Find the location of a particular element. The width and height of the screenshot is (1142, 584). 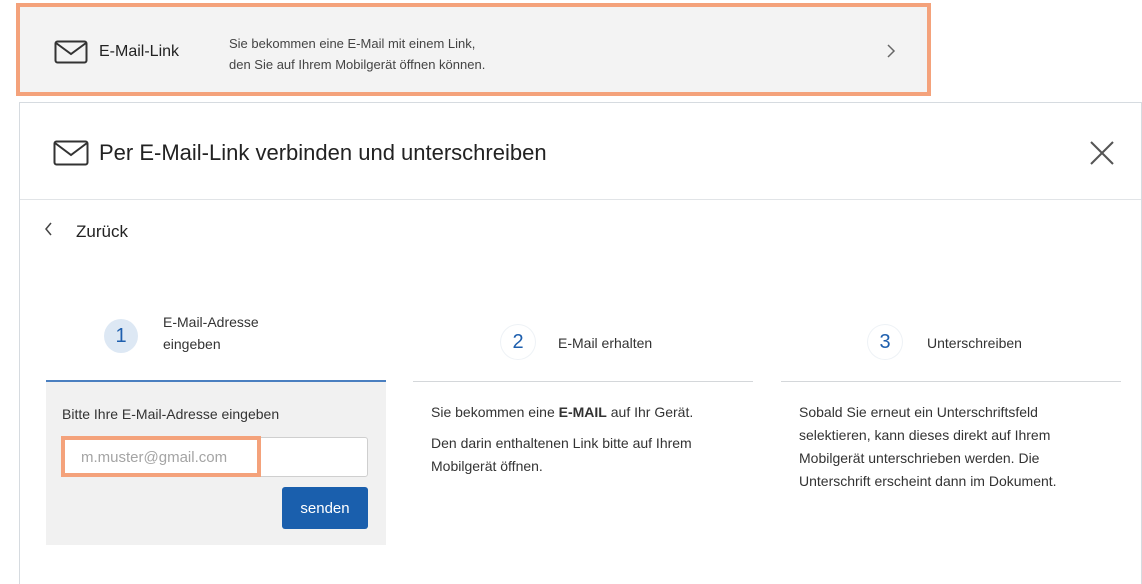

email-field-wrapper is located at coordinates (215, 457).